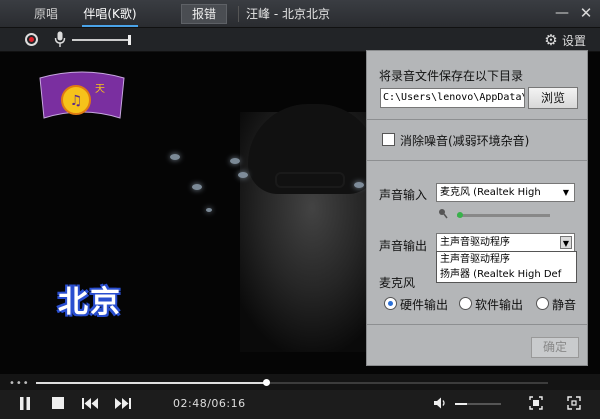 Image resolution: width=600 pixels, height=419 pixels. What do you see at coordinates (555, 347) in the screenshot?
I see `ok-button: 确定` at bounding box center [555, 347].